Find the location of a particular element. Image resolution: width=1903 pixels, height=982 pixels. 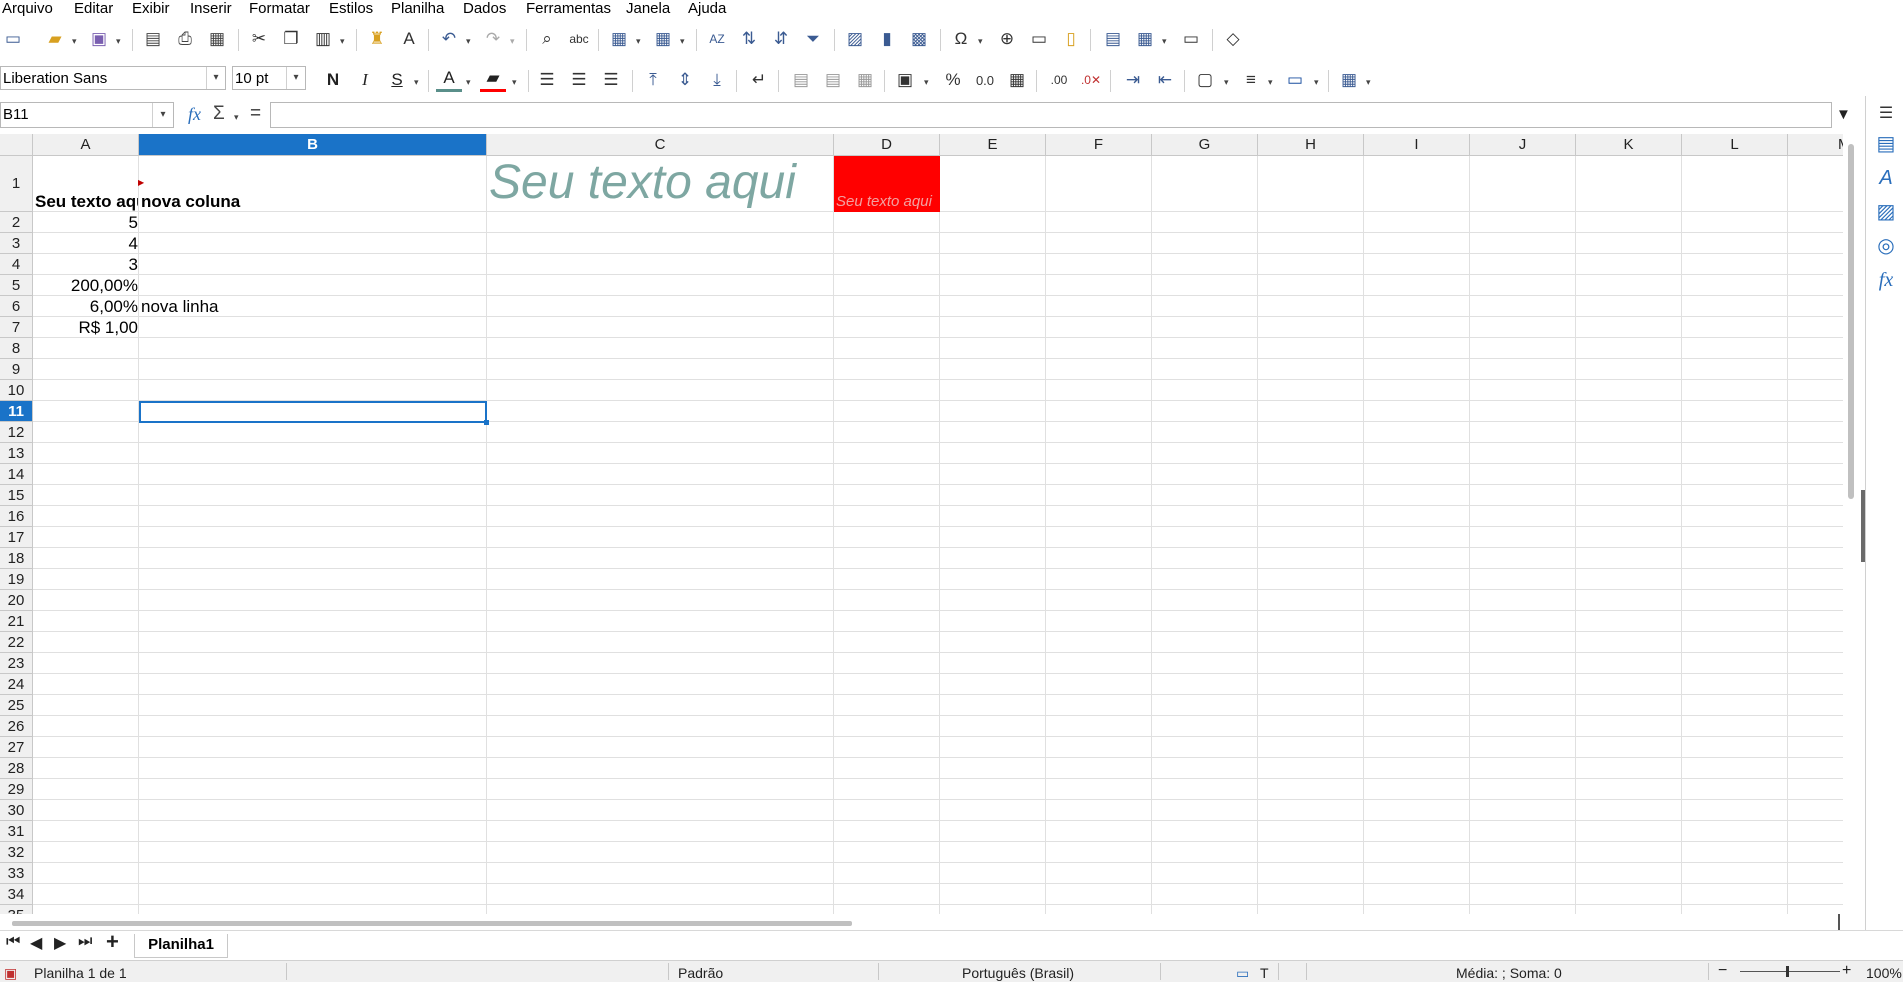

find-replace-icon: ⌕ is located at coordinates (547, 39).